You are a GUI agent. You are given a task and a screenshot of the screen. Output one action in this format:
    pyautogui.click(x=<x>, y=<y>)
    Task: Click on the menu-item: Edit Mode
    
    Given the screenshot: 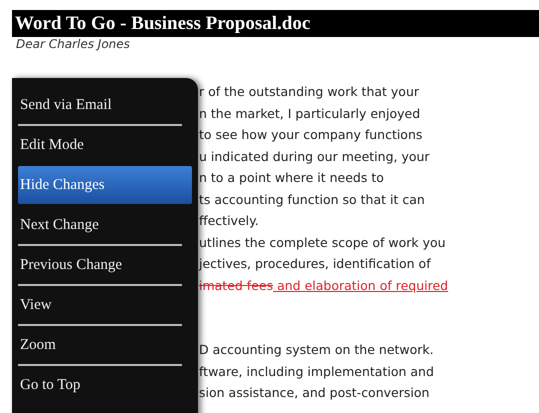 What is the action you would take?
    pyautogui.click(x=105, y=145)
    